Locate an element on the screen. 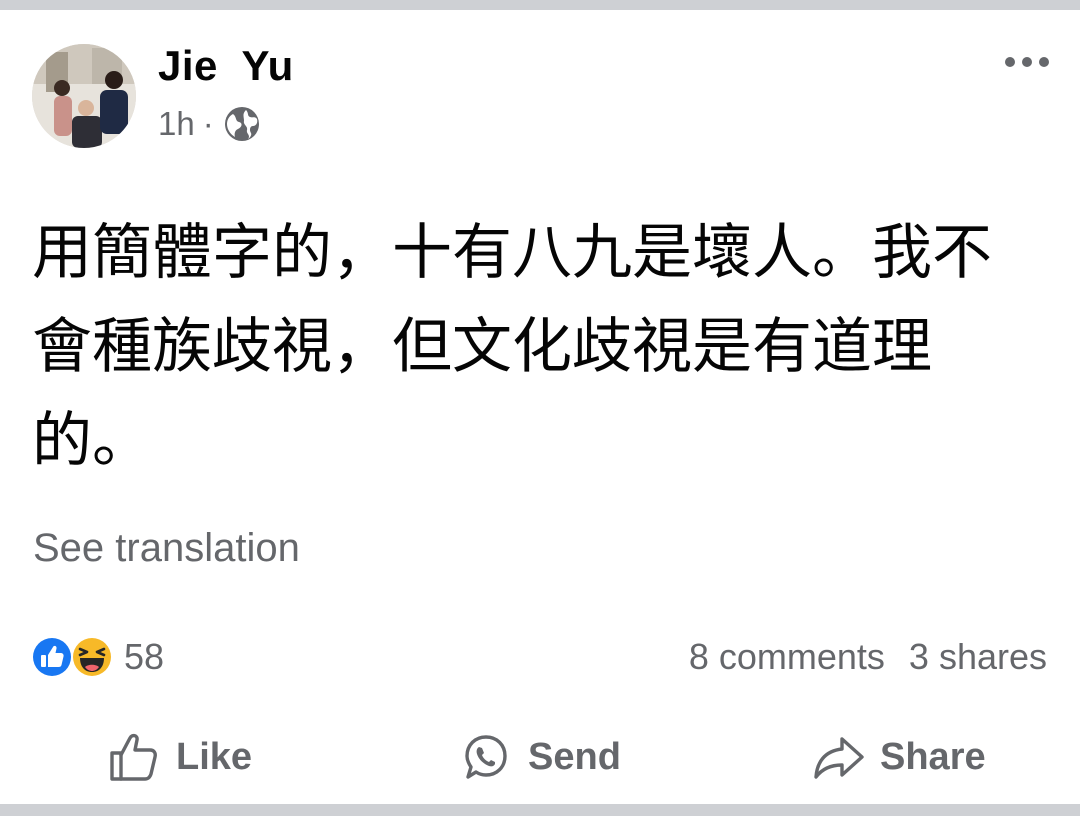 This screenshot has width=1080, height=816. share-button: Share is located at coordinates (898, 757).